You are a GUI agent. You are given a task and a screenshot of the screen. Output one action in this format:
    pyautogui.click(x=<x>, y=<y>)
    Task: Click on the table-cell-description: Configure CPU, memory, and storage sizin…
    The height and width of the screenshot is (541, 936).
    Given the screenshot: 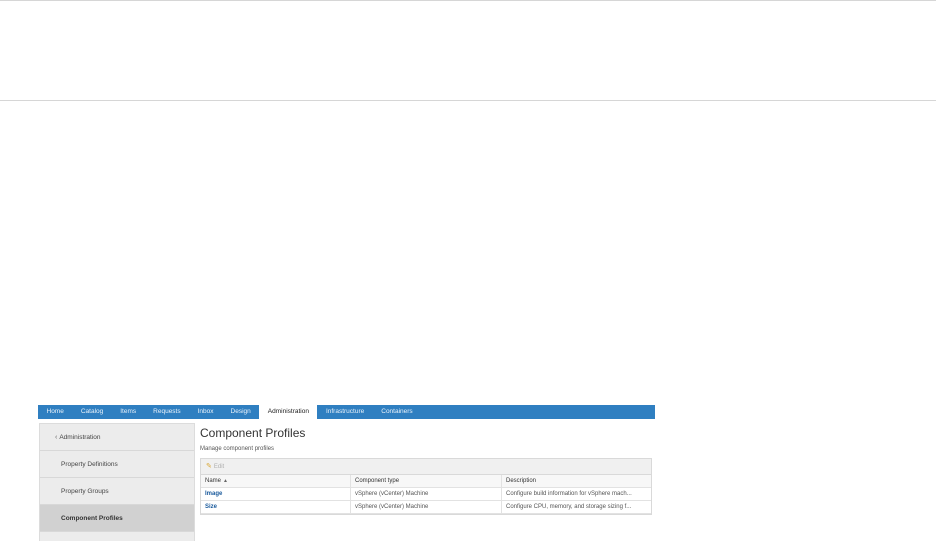 What is the action you would take?
    pyautogui.click(x=569, y=507)
    